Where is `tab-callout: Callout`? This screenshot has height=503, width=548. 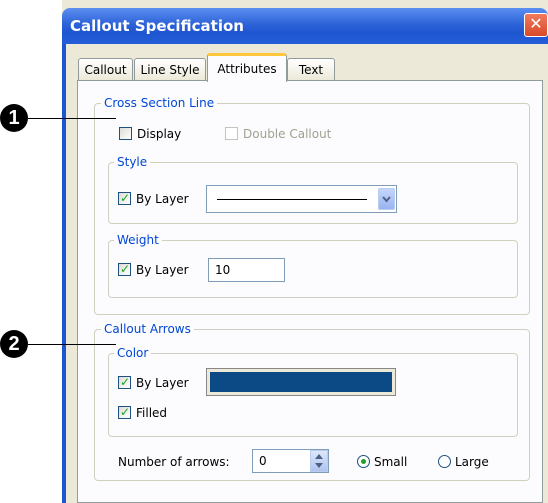
tab-callout: Callout is located at coordinates (105, 69).